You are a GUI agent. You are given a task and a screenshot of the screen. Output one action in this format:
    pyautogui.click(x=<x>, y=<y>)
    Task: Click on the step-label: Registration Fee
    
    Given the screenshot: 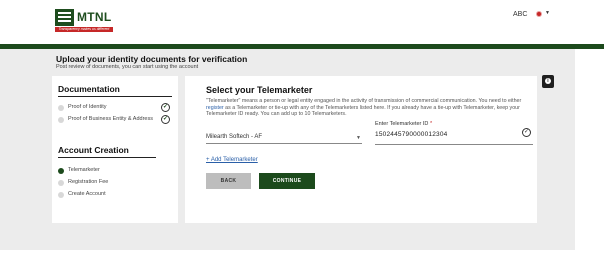 What is the action you would take?
    pyautogui.click(x=88, y=182)
    